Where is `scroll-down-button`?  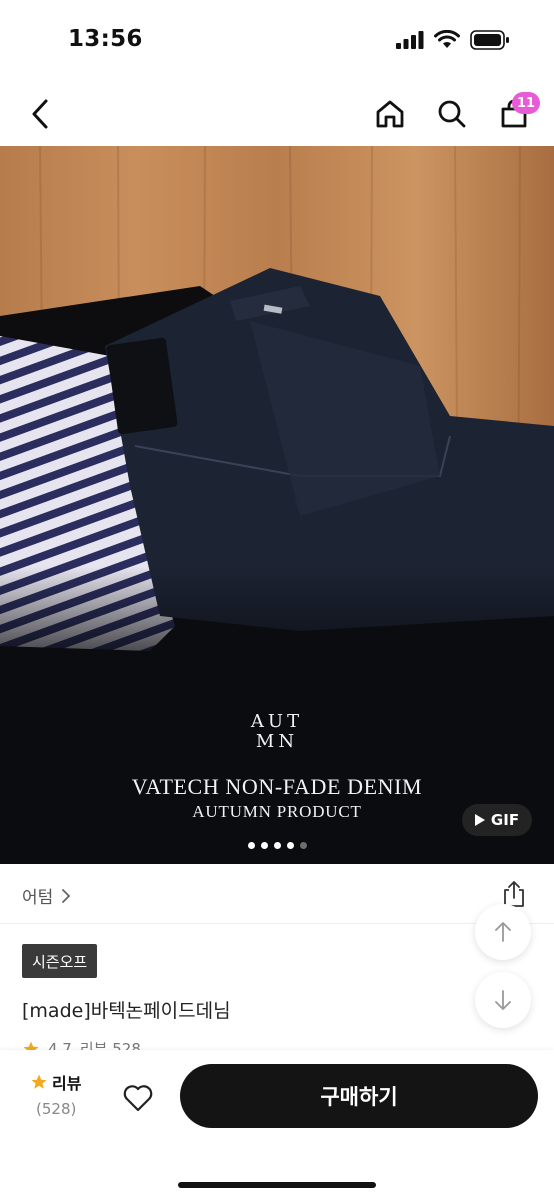 scroll-down-button is located at coordinates (503, 1000).